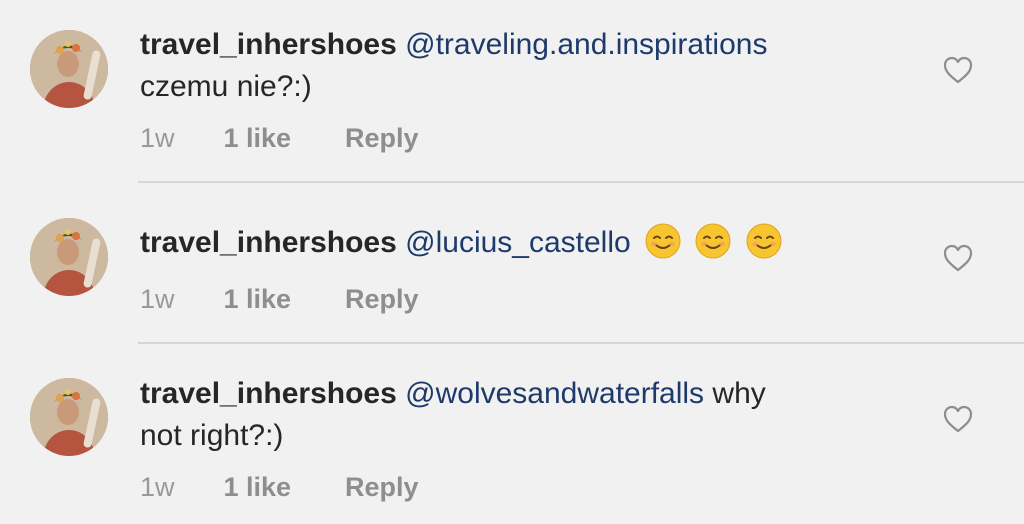 This screenshot has width=1024, height=524. Describe the element at coordinates (735, 393) in the screenshot. I see `comment-body-text: why` at that location.